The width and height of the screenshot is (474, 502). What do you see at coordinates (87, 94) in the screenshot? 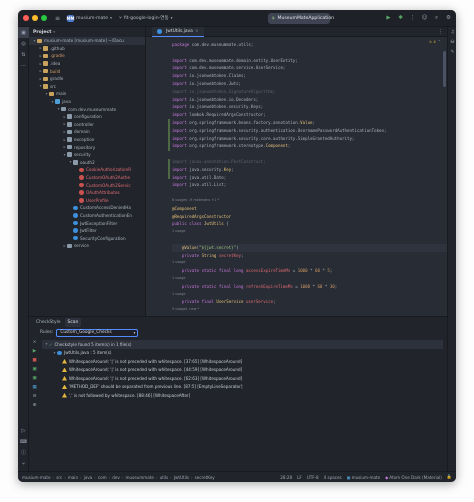
I see `tree-item: ▾ main` at bounding box center [87, 94].